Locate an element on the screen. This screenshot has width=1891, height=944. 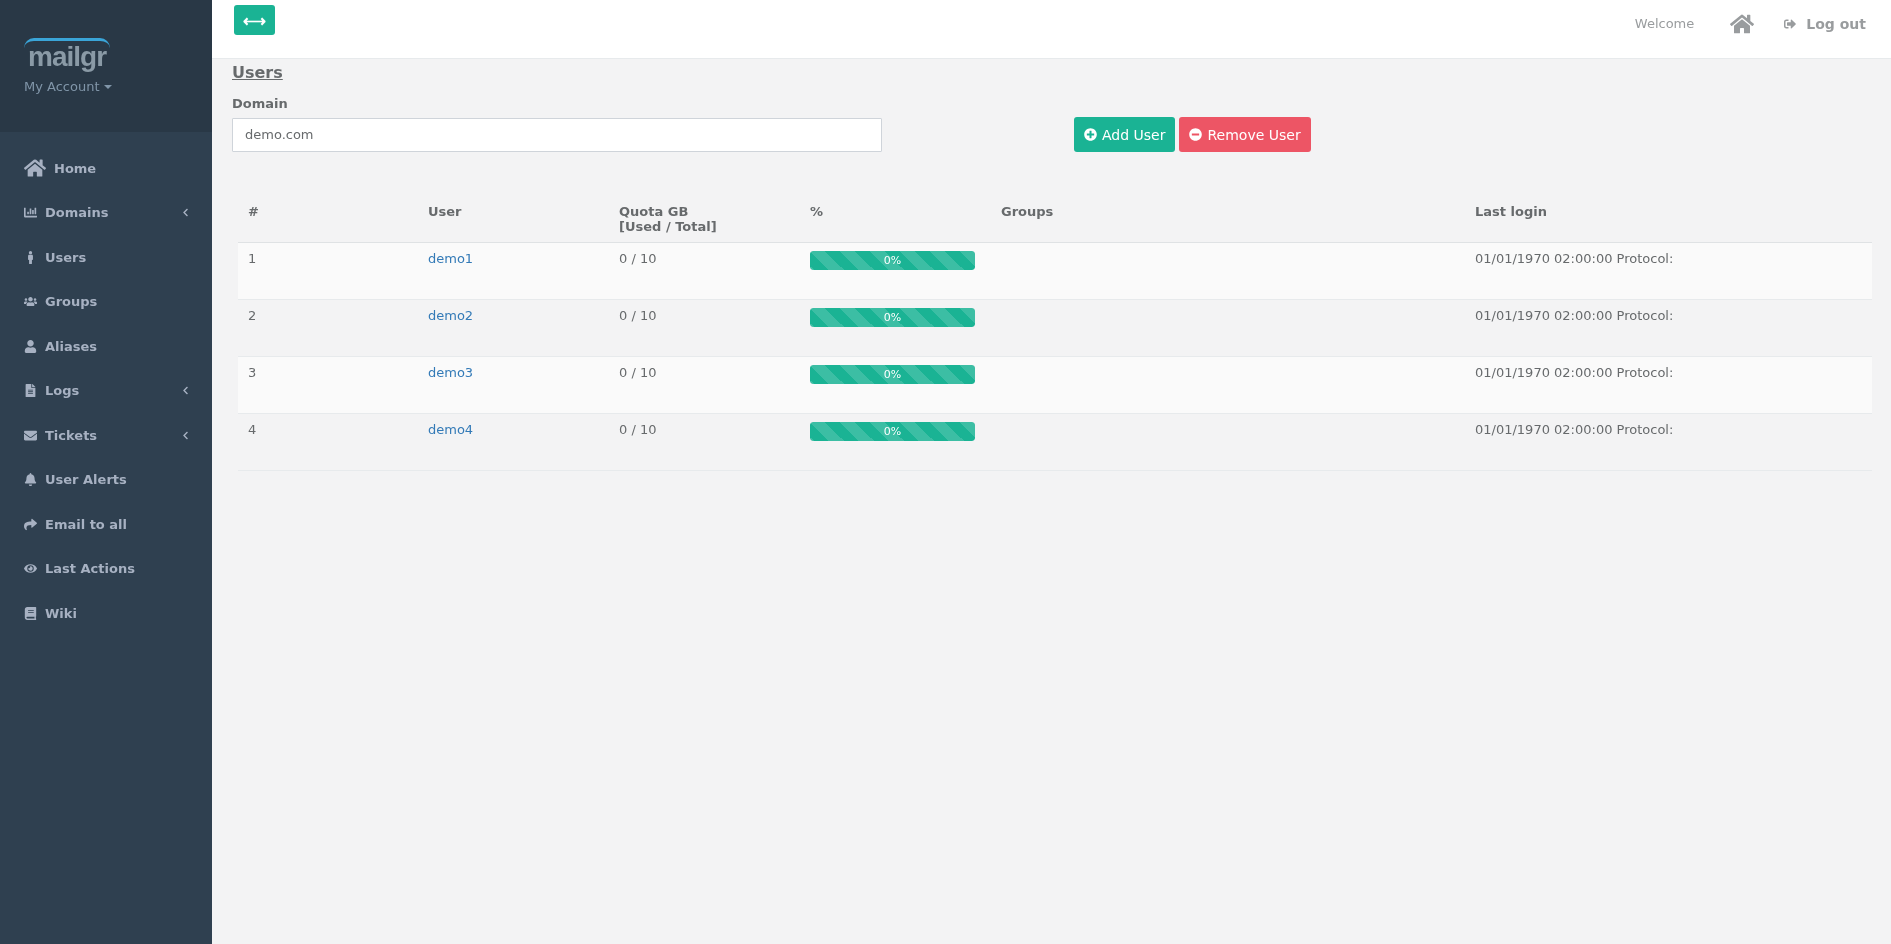
user-icon is located at coordinates (30, 346).